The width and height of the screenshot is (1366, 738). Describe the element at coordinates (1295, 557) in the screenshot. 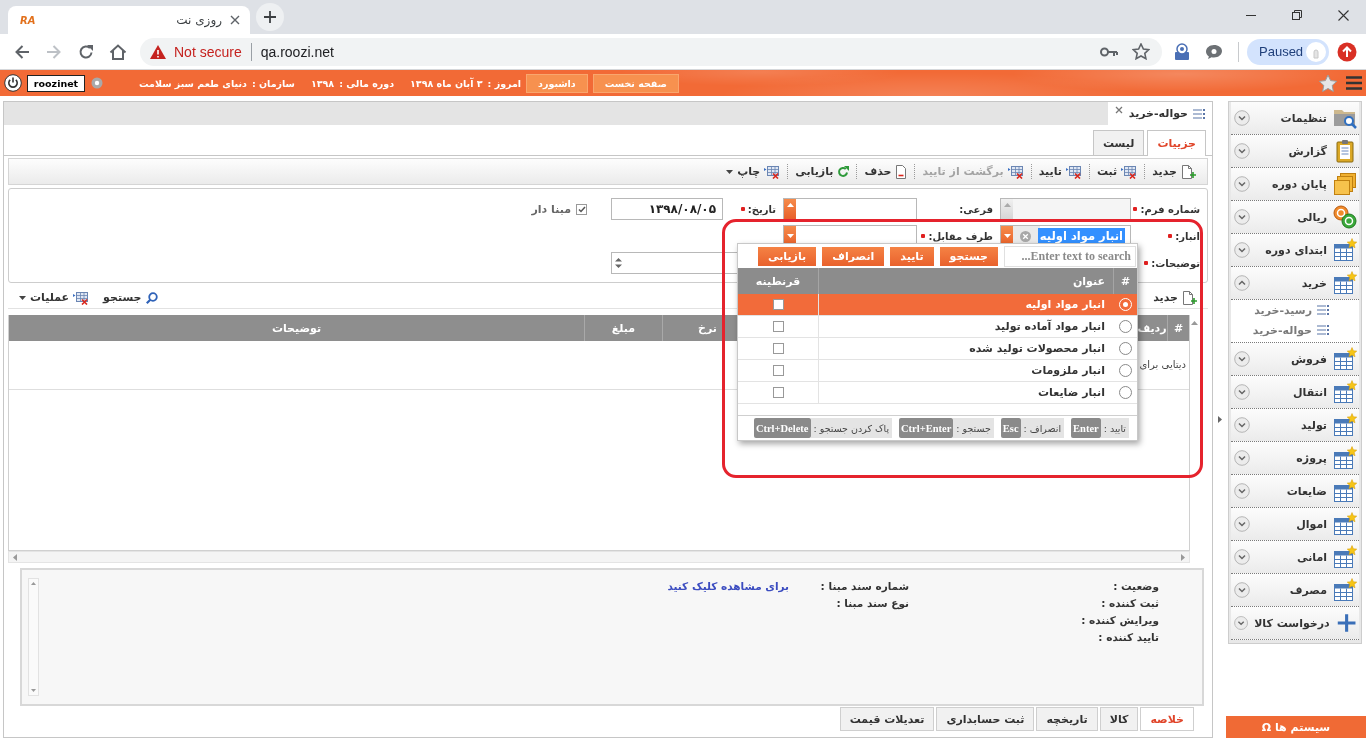

I see `sidebar-item: امانی` at that location.